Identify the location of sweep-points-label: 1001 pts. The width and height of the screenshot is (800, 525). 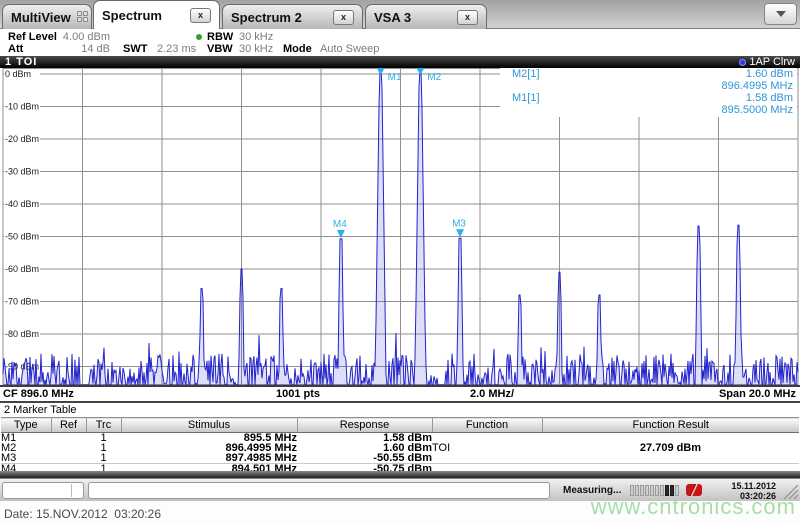
(298, 394).